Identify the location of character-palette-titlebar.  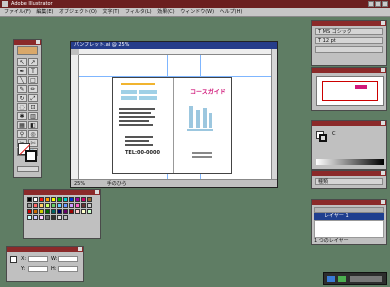
(349, 23).